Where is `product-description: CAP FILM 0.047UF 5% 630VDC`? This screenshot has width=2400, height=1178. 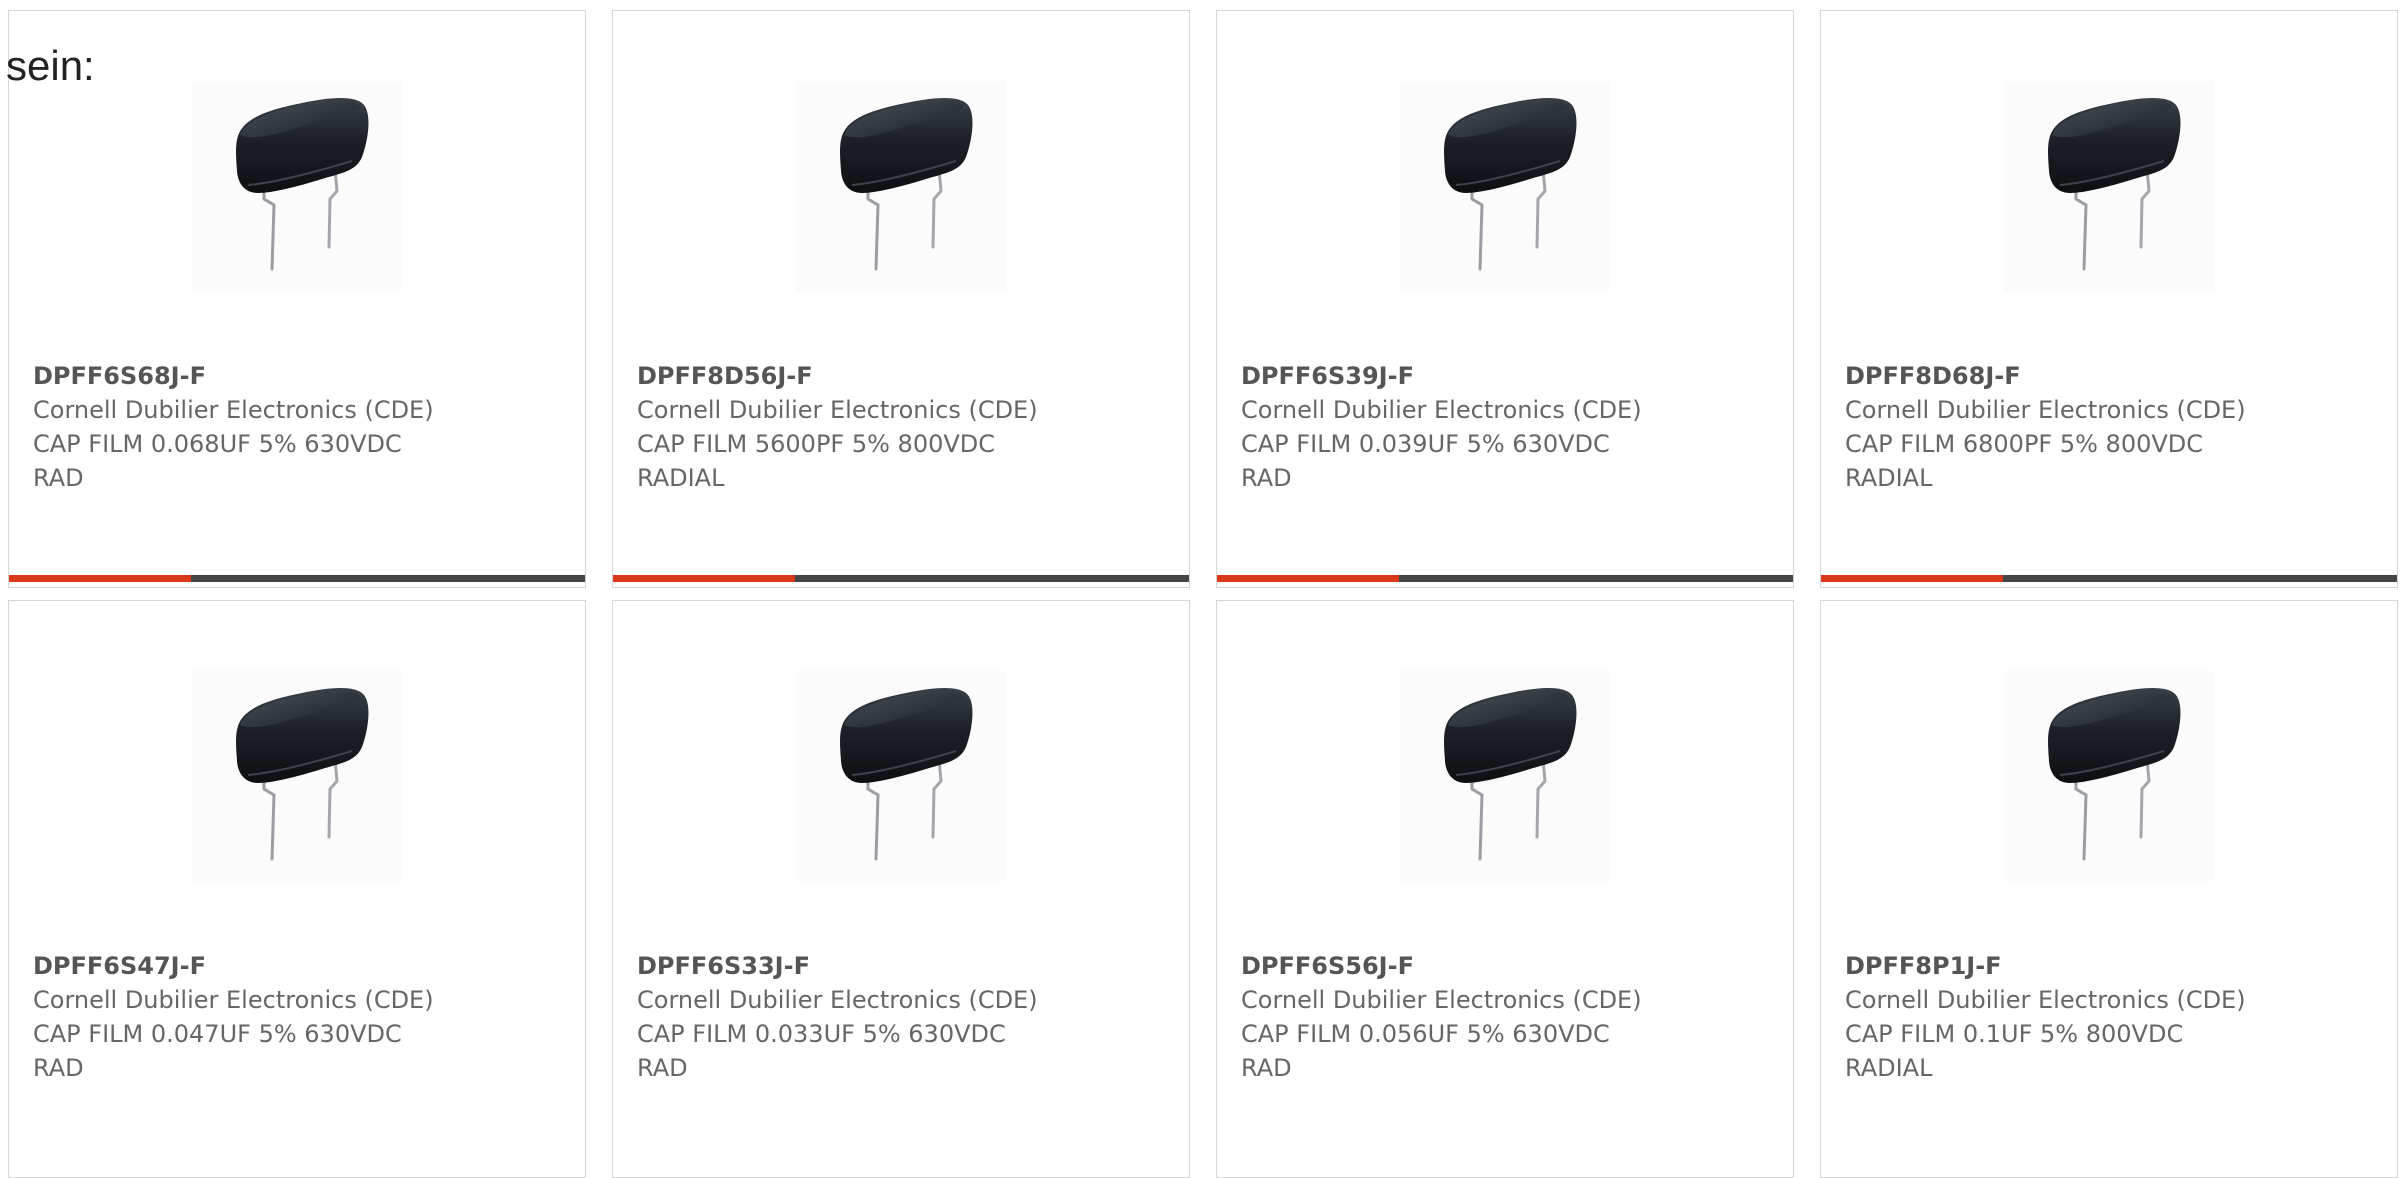 product-description: CAP FILM 0.047UF 5% 630VDC is located at coordinates (217, 1034).